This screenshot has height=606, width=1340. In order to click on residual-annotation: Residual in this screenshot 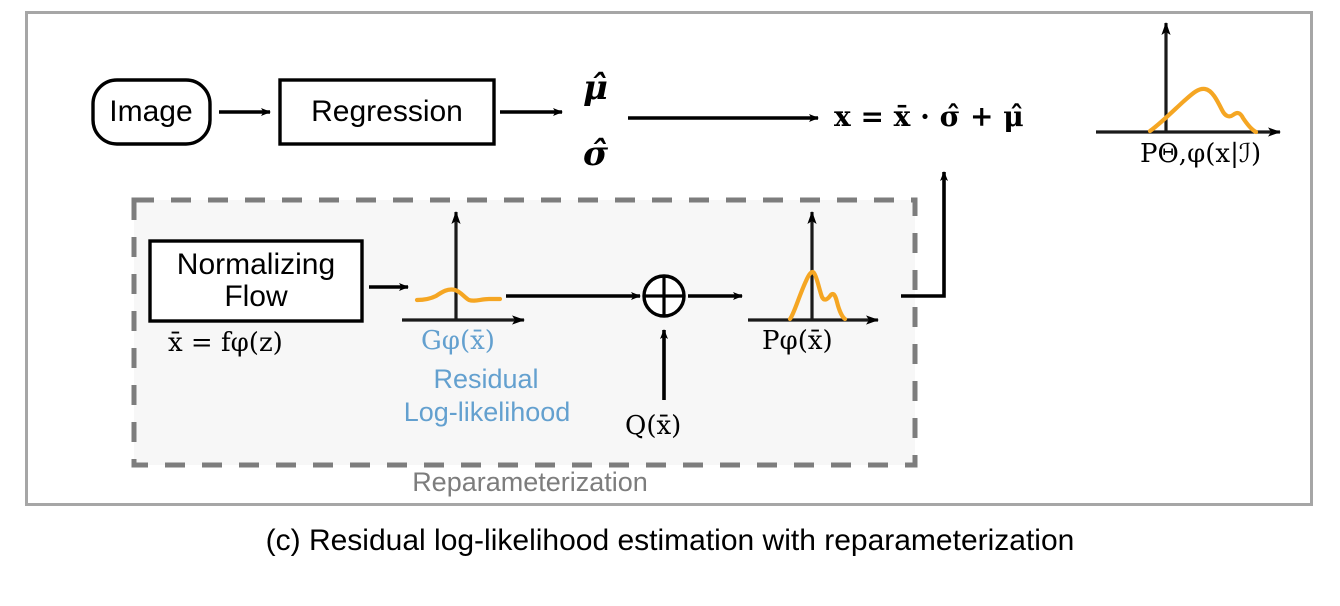, I will do `click(486, 379)`.